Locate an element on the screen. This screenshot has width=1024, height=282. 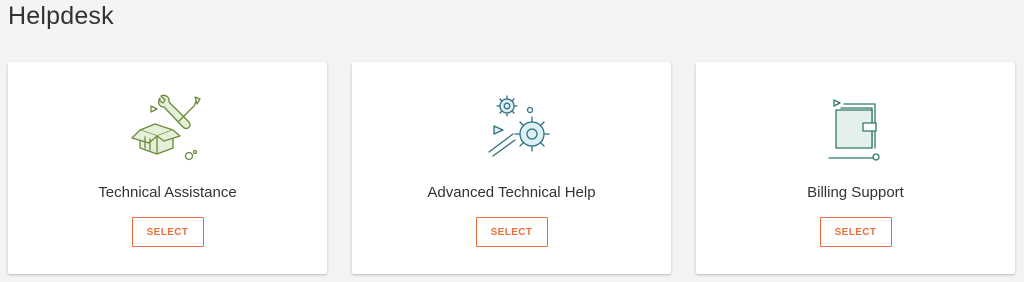
gears-icon is located at coordinates (512, 130).